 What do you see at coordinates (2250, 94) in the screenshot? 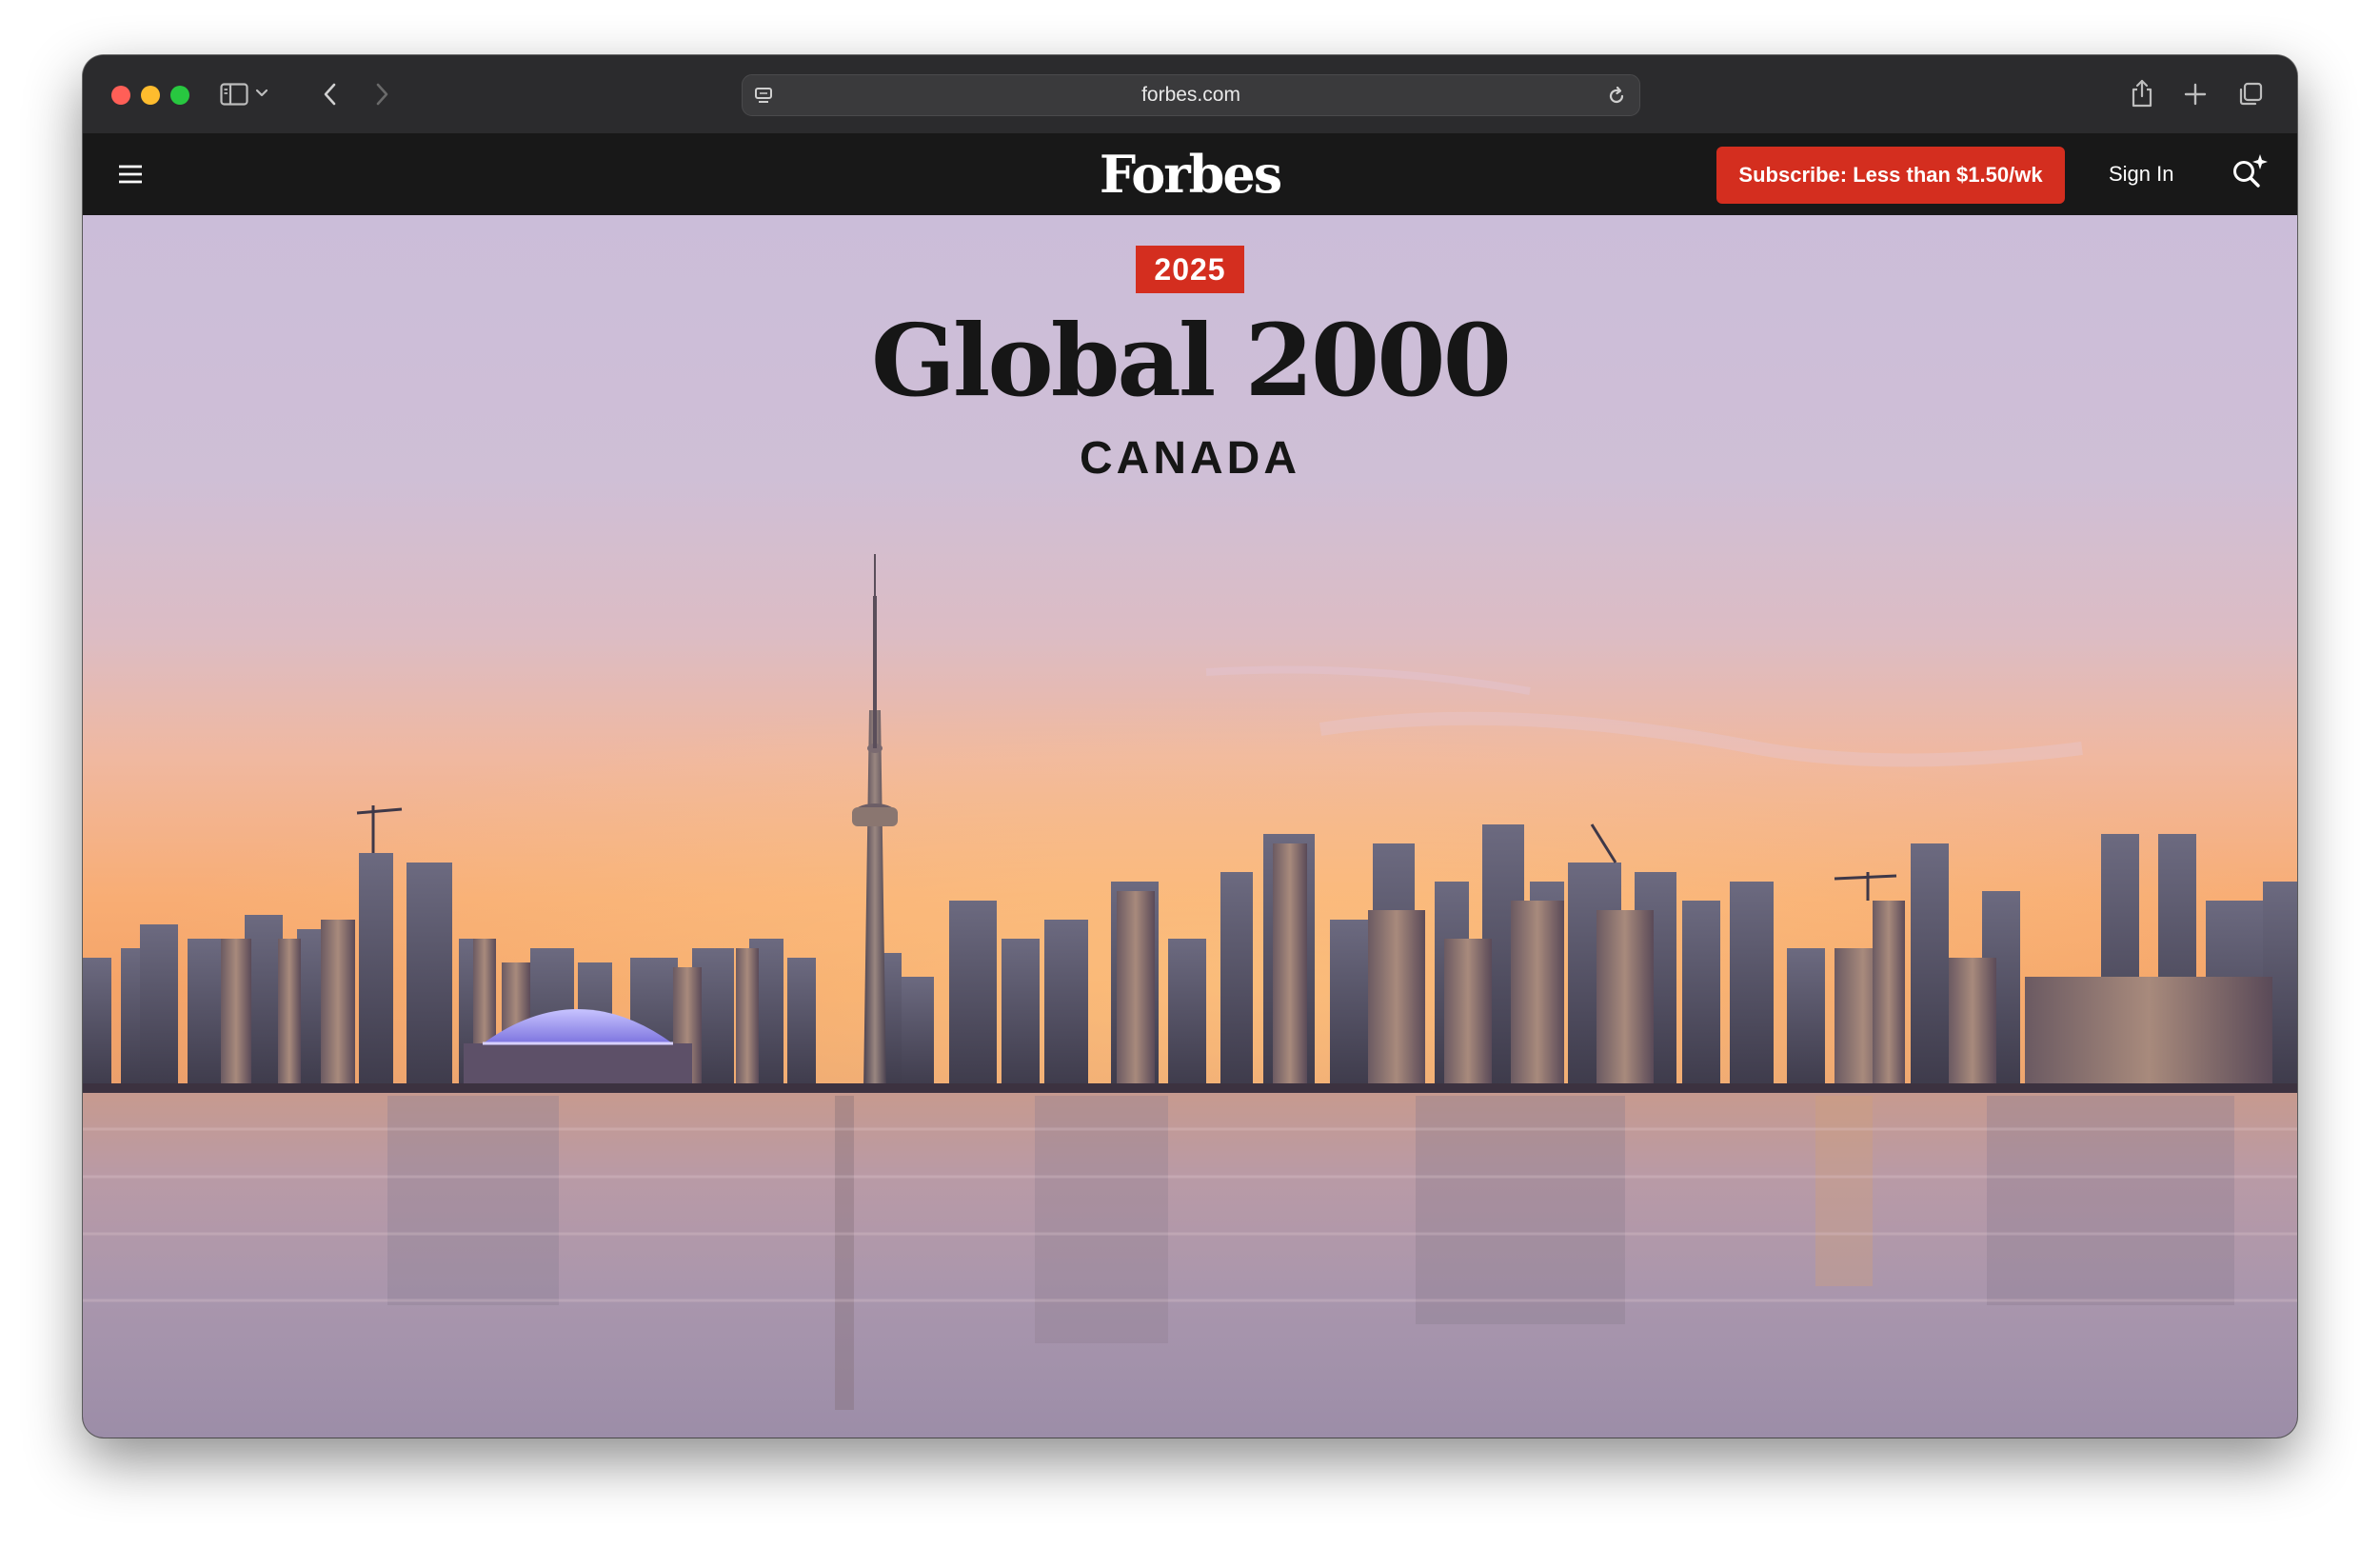
I see `tab-overview-icon` at bounding box center [2250, 94].